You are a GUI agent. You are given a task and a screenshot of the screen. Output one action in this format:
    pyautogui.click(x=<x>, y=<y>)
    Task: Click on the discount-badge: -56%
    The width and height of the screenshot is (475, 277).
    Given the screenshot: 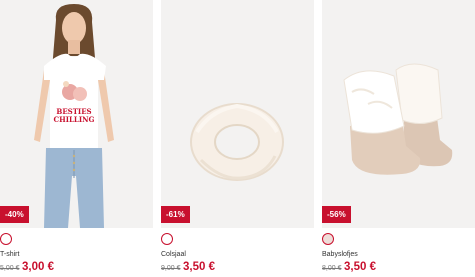 What is the action you would take?
    pyautogui.click(x=336, y=214)
    